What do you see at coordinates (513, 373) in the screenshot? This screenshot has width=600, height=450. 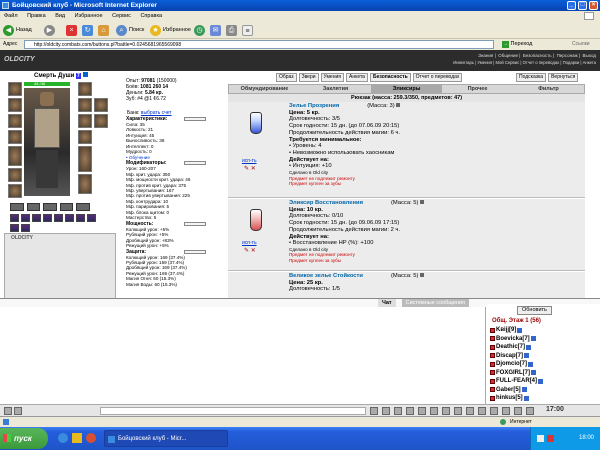 I see `online-user-name: FOXGIRL[7]` at bounding box center [513, 373].